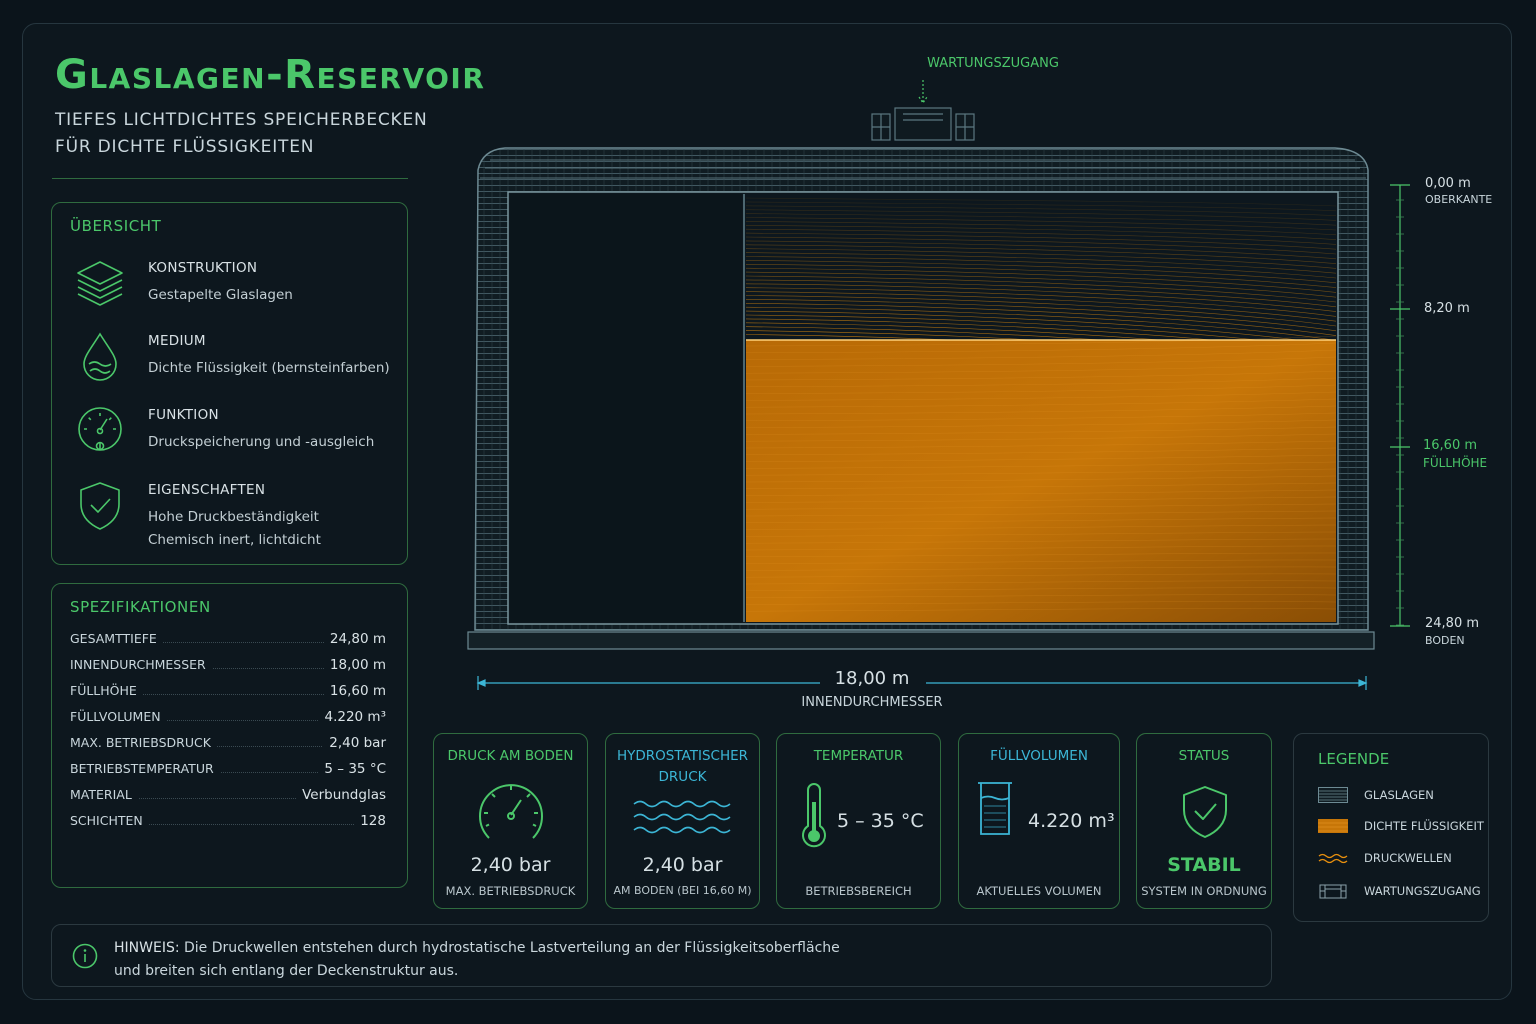 The height and width of the screenshot is (1024, 1536). Describe the element at coordinates (1422, 891) in the screenshot. I see `legend-label: WARTUNGSZUGANG` at that location.